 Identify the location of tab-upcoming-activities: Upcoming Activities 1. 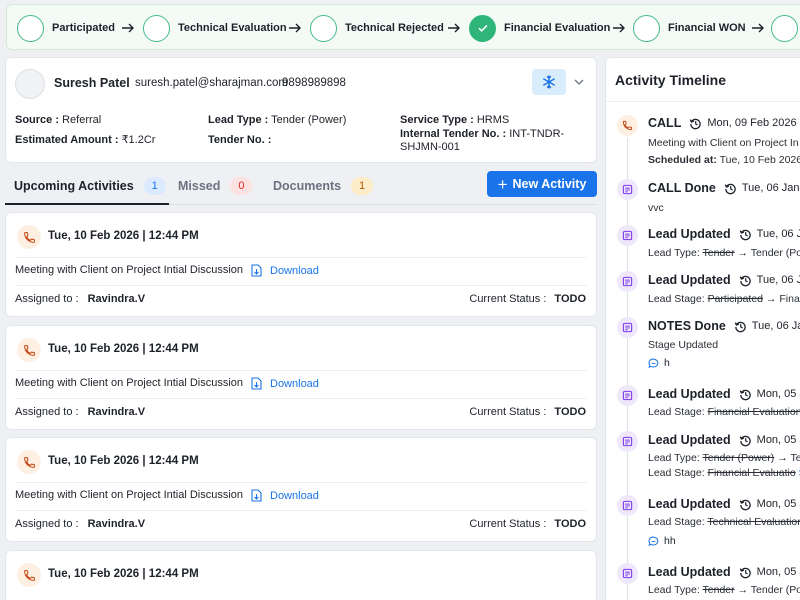
(90, 186).